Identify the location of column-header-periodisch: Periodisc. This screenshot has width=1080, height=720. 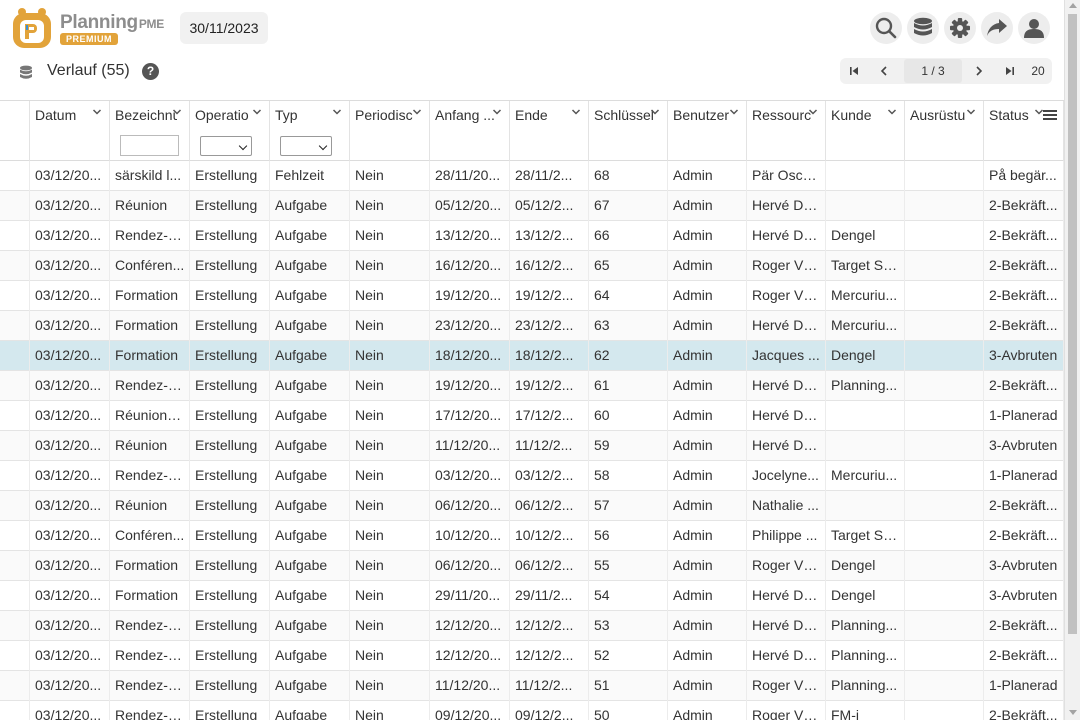
(390, 131).